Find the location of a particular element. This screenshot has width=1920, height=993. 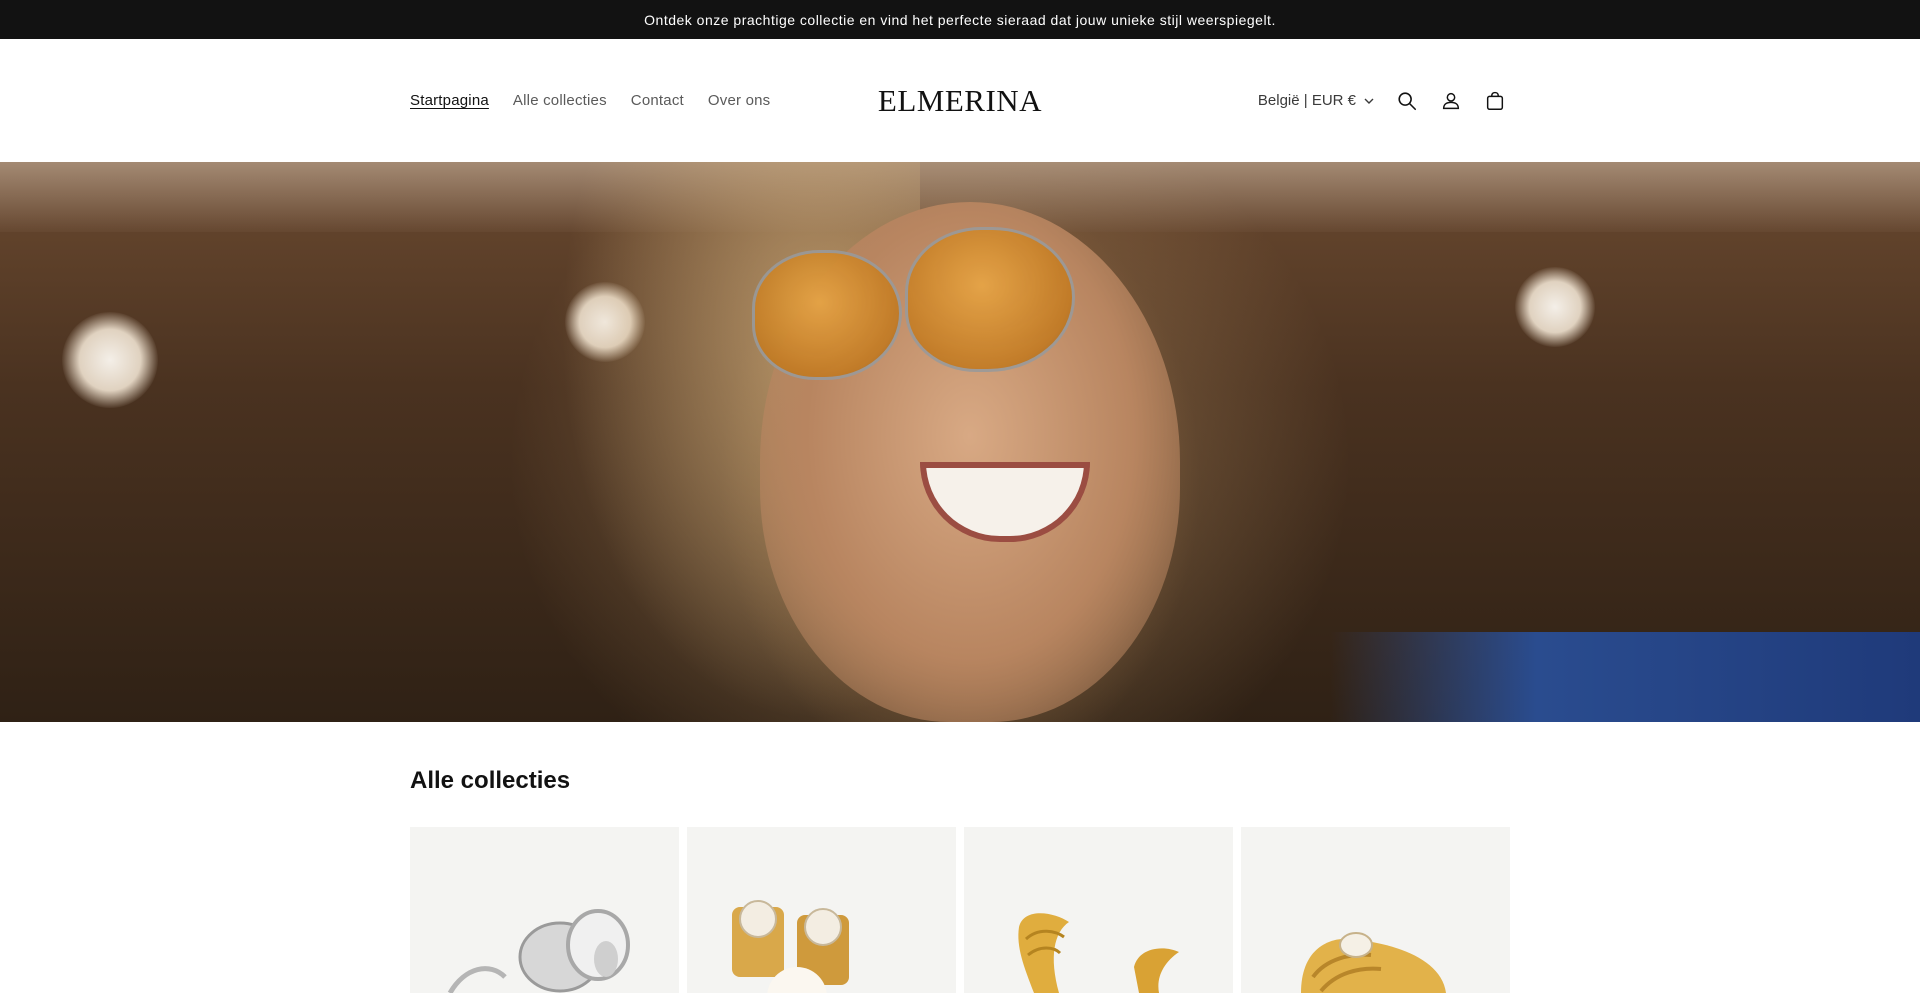

account-icon is located at coordinates (1451, 100).